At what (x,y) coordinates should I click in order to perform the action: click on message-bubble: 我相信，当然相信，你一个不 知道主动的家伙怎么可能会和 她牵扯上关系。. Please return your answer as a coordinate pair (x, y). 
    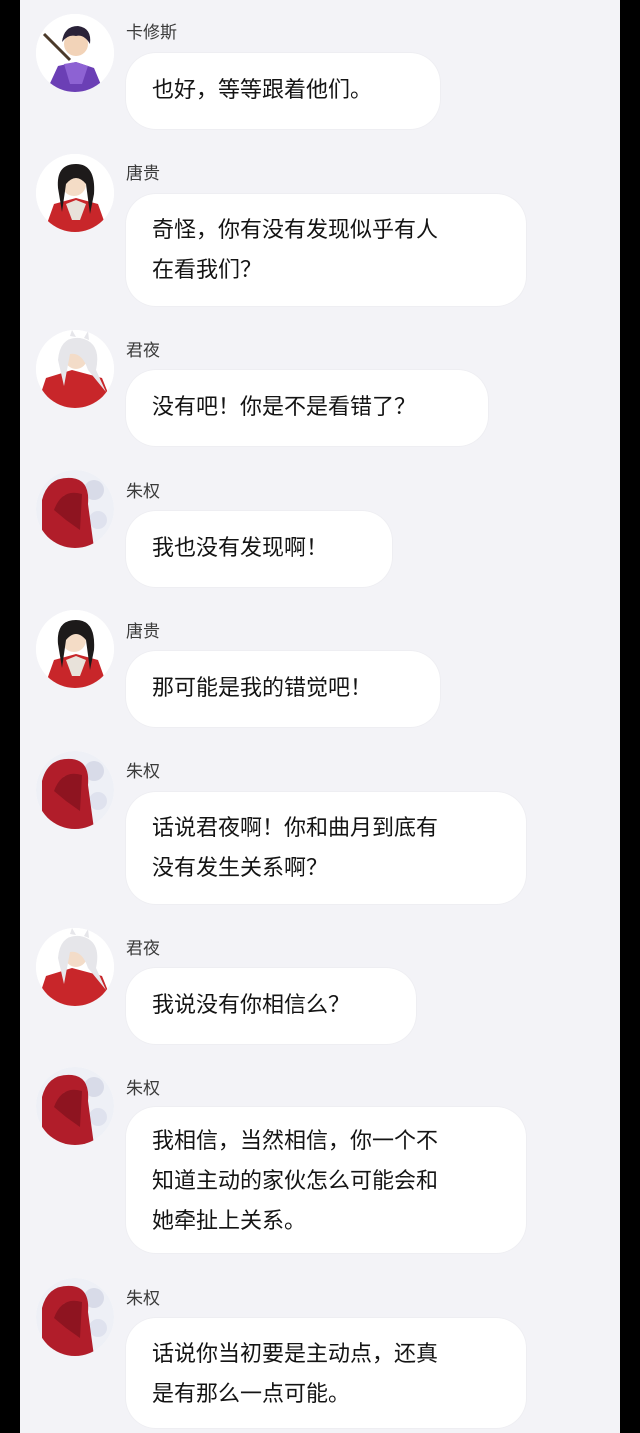
    Looking at the image, I should click on (326, 1180).